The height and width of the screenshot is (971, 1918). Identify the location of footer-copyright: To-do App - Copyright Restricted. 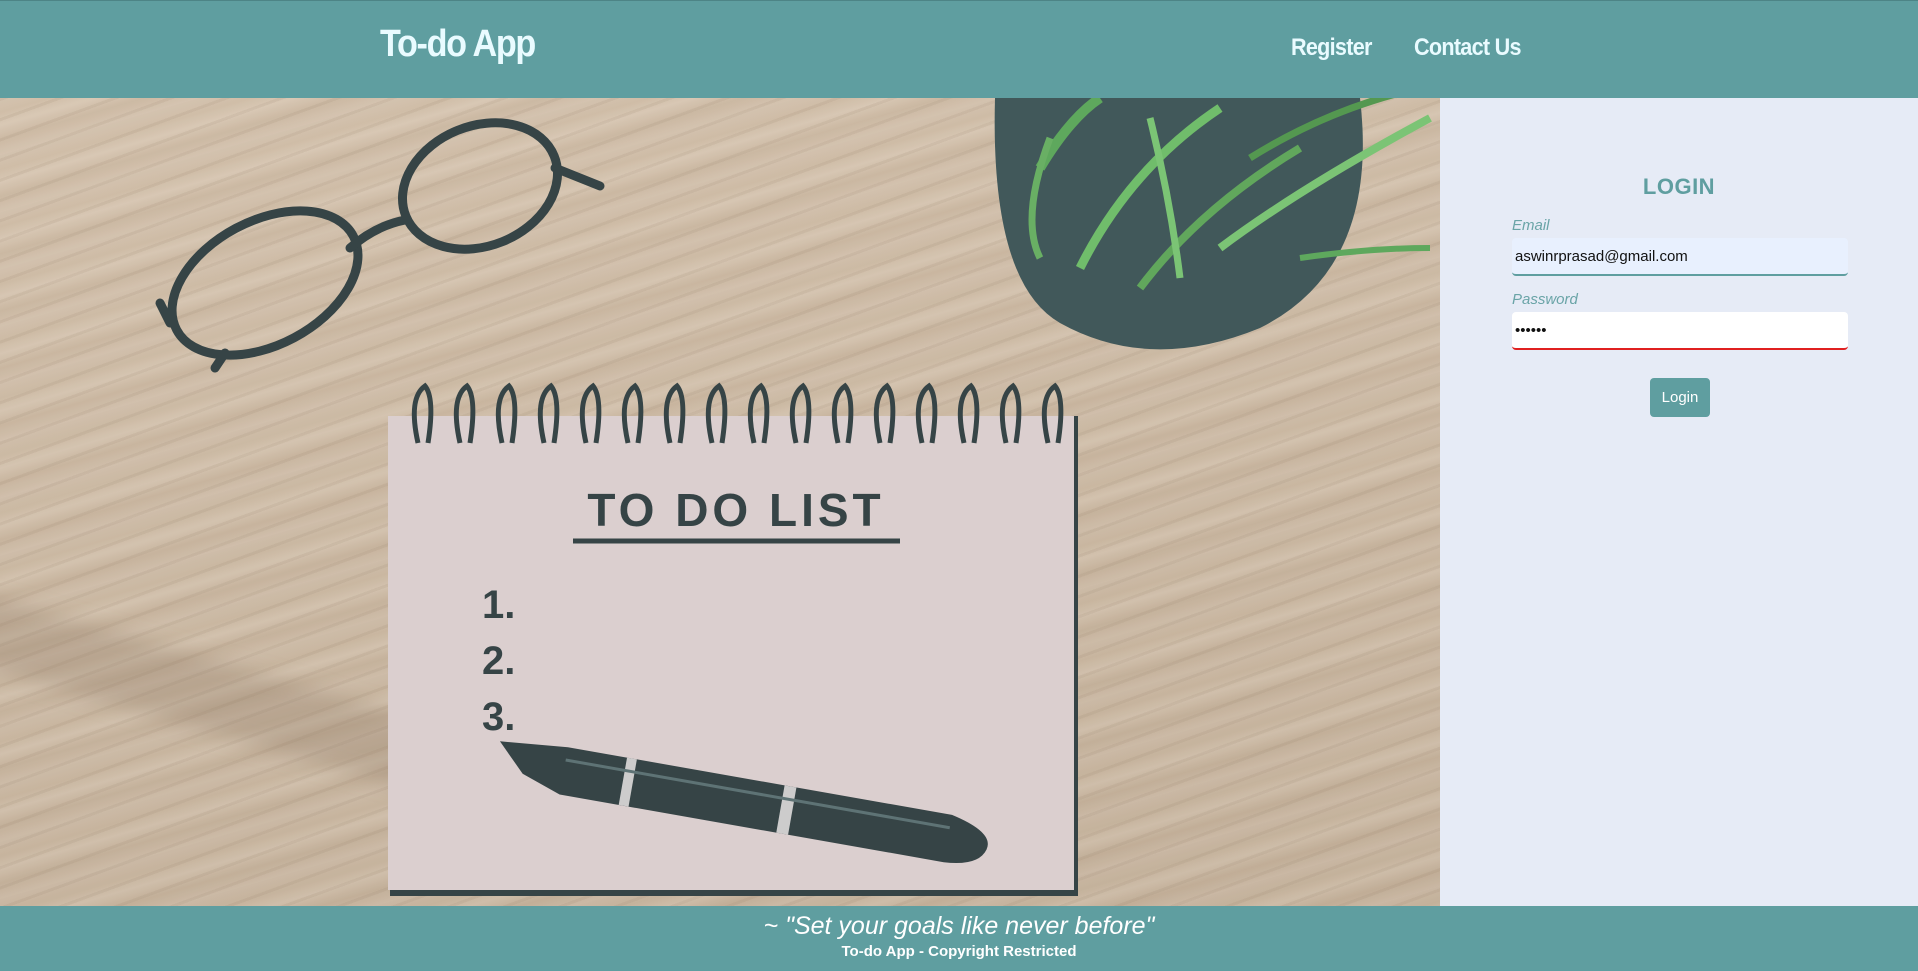
(959, 951).